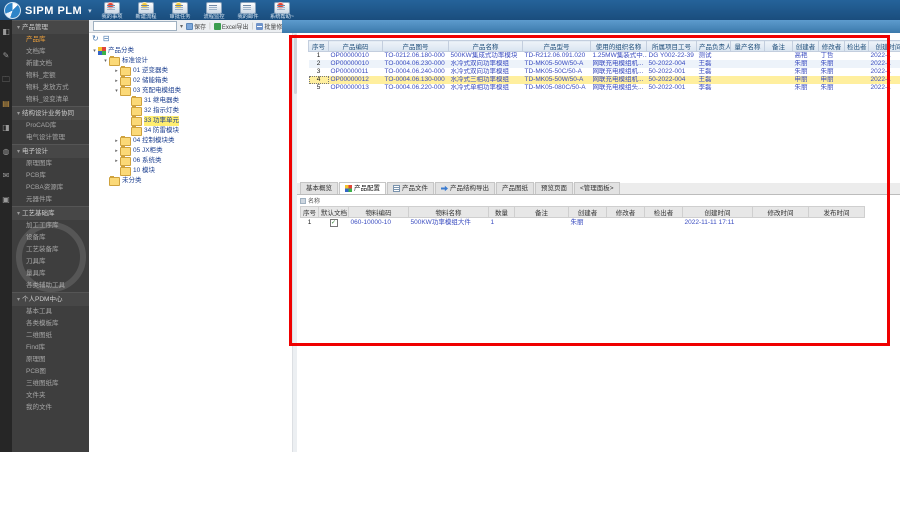 The image size is (900, 530). What do you see at coordinates (671, 46) in the screenshot?
I see `column-header: 所属项目工号` at bounding box center [671, 46].